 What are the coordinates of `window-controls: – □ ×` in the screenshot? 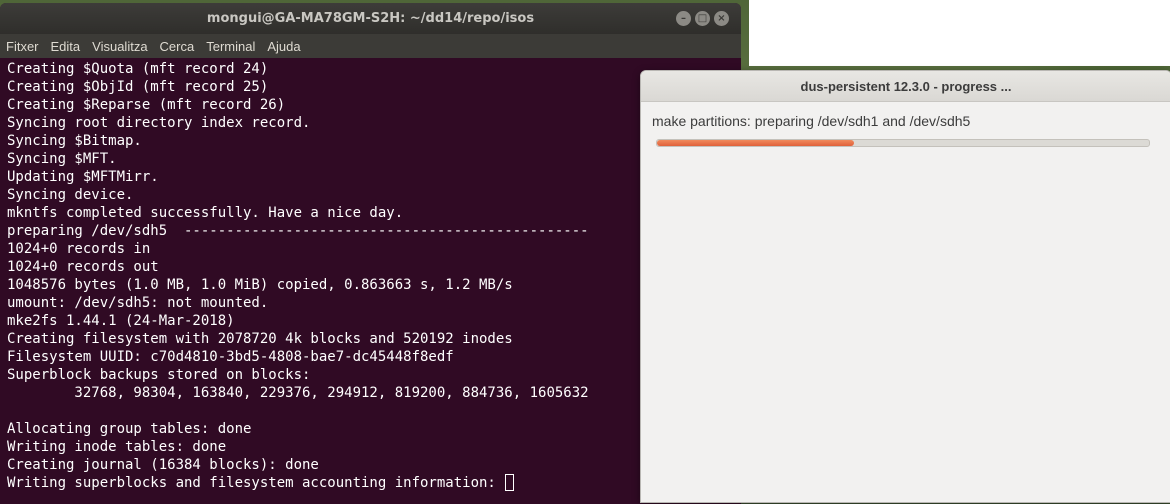 It's located at (702, 18).